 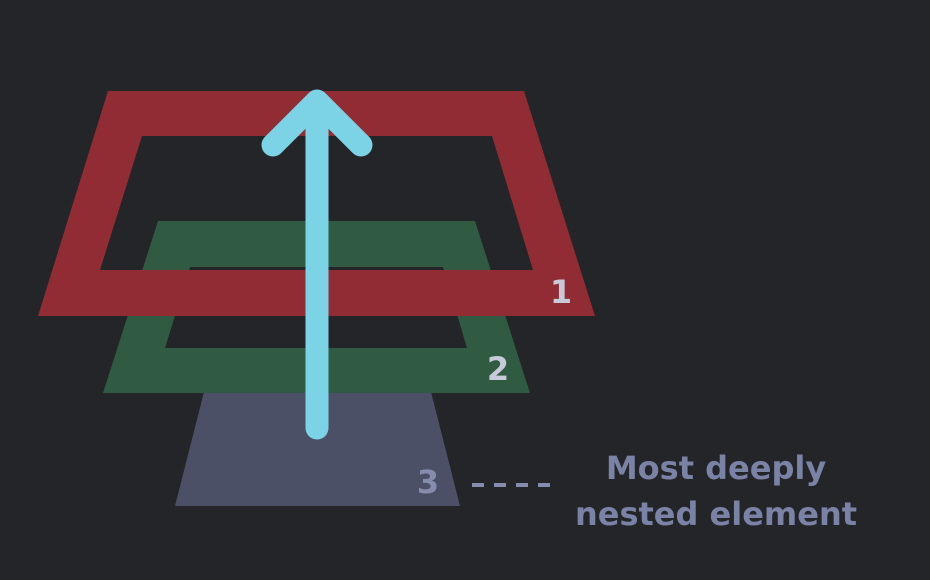 I want to click on layer-2-label: 2, so click(x=498, y=369).